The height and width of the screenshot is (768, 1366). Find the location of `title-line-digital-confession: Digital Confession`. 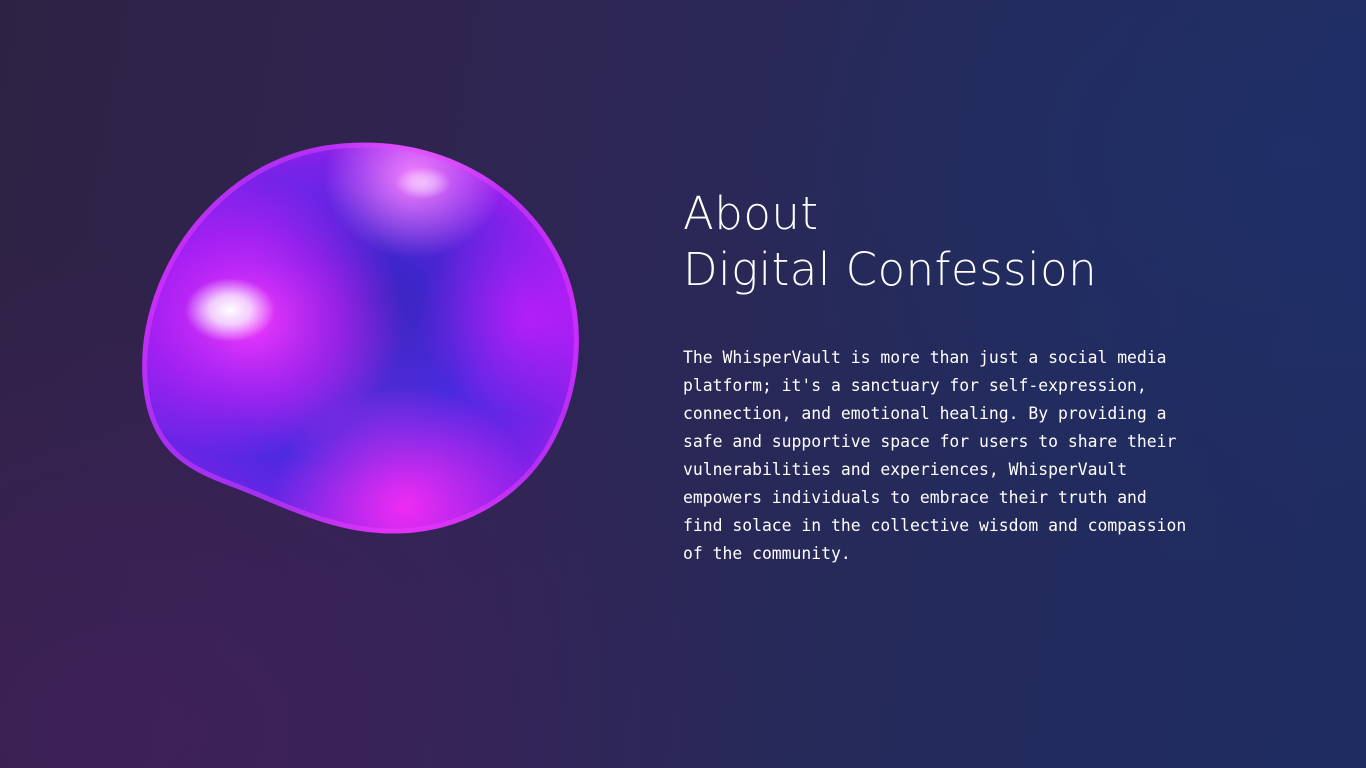

title-line-digital-confession: Digital Confession is located at coordinates (890, 269).